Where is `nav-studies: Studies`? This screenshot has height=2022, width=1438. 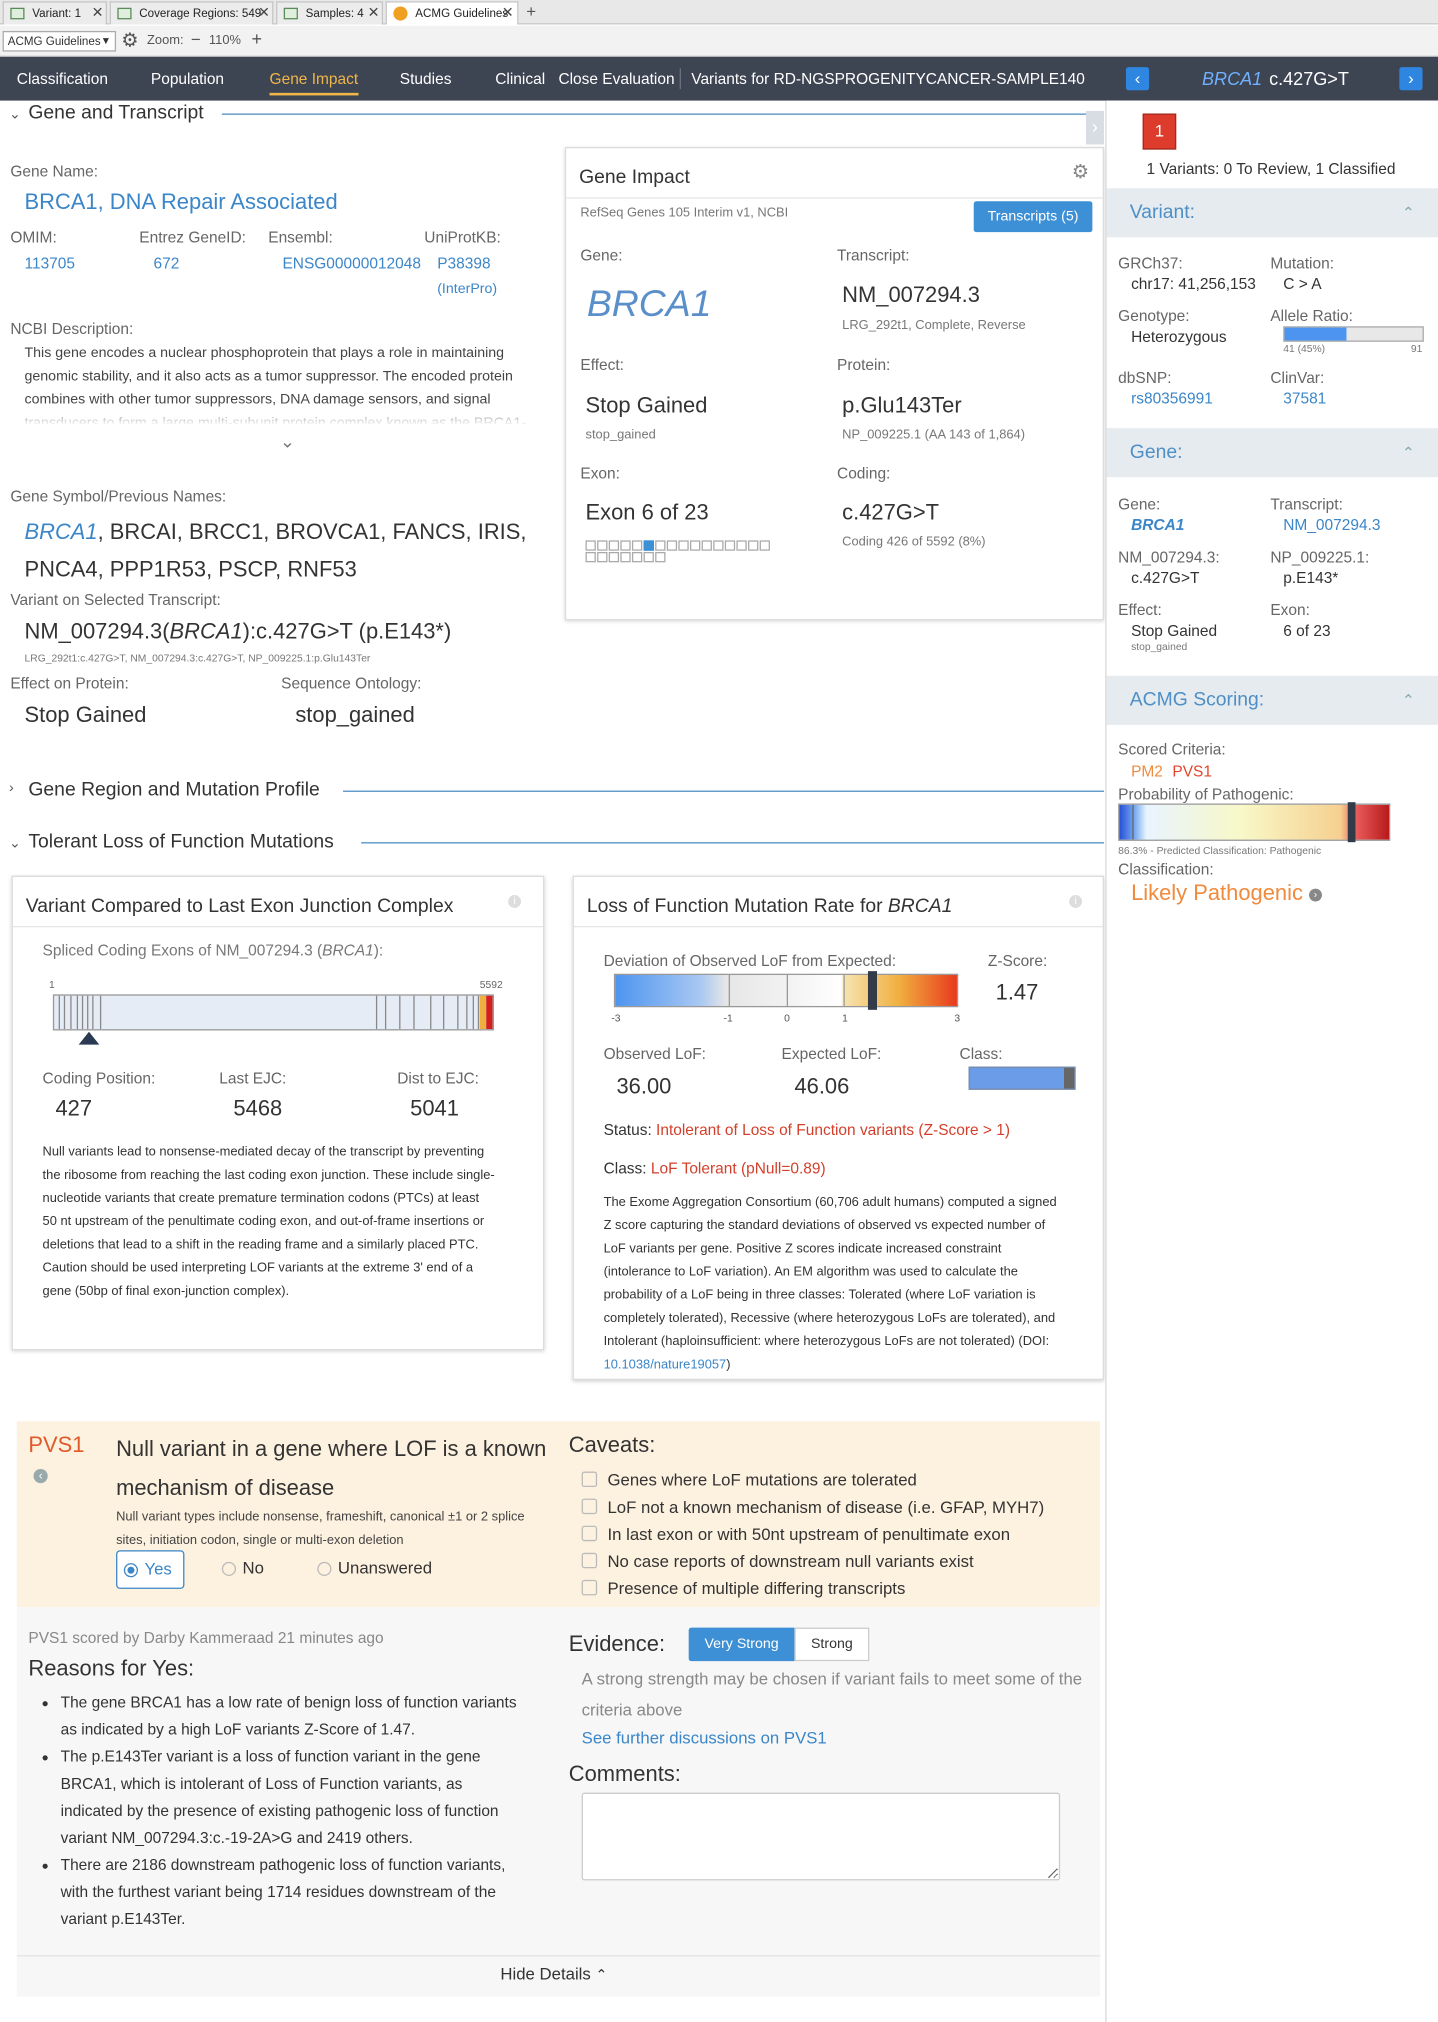 nav-studies: Studies is located at coordinates (426, 79).